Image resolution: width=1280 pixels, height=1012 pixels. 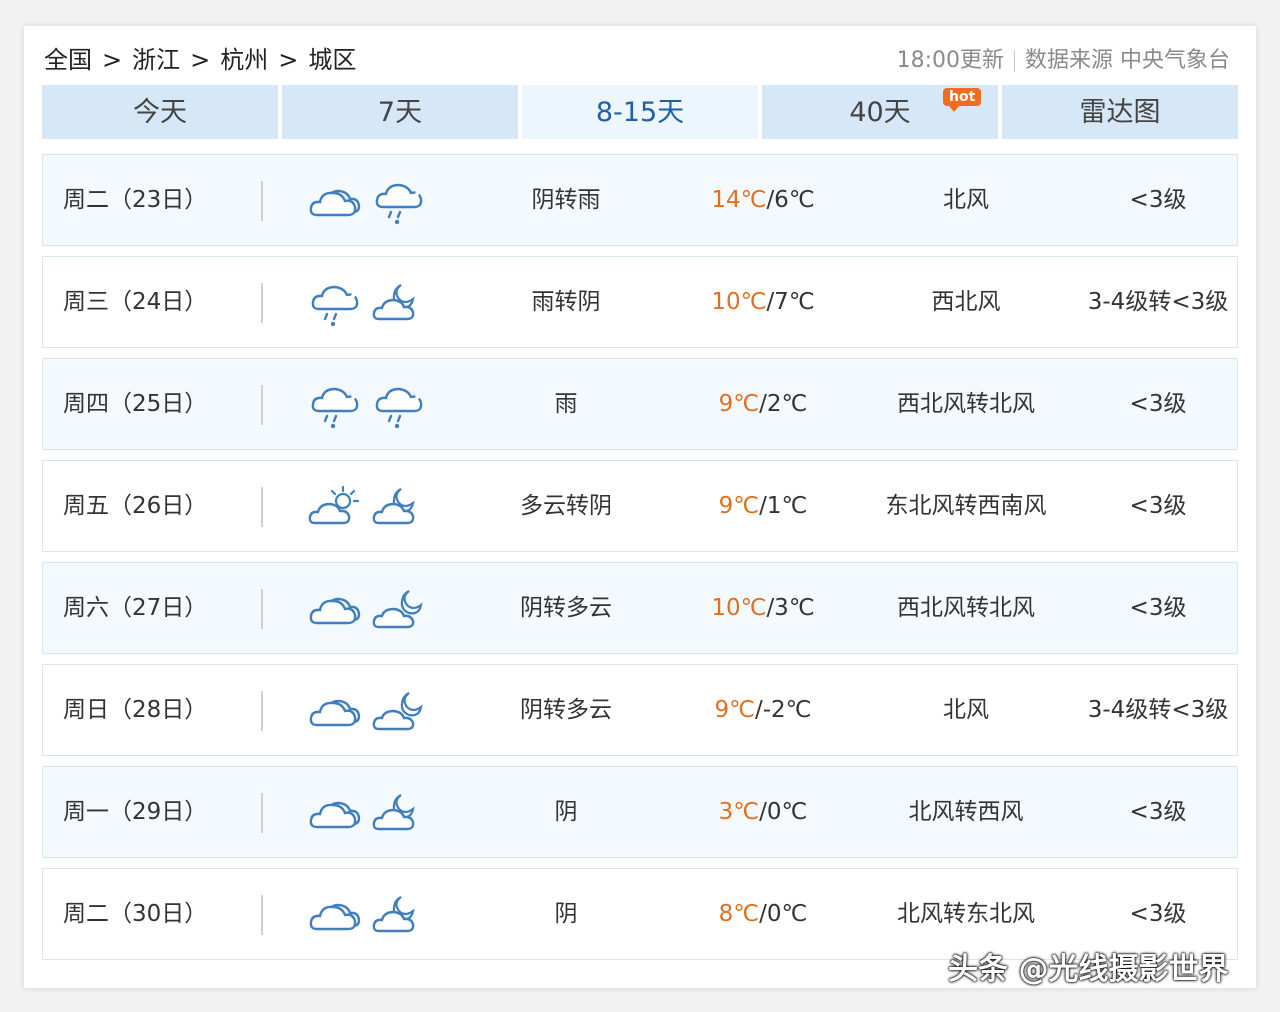 What do you see at coordinates (640, 710) in the screenshot?
I see `forecast-row: 周日（28日） 阴转多云 9℃/-2℃ 北风 3-4级转<3级` at bounding box center [640, 710].